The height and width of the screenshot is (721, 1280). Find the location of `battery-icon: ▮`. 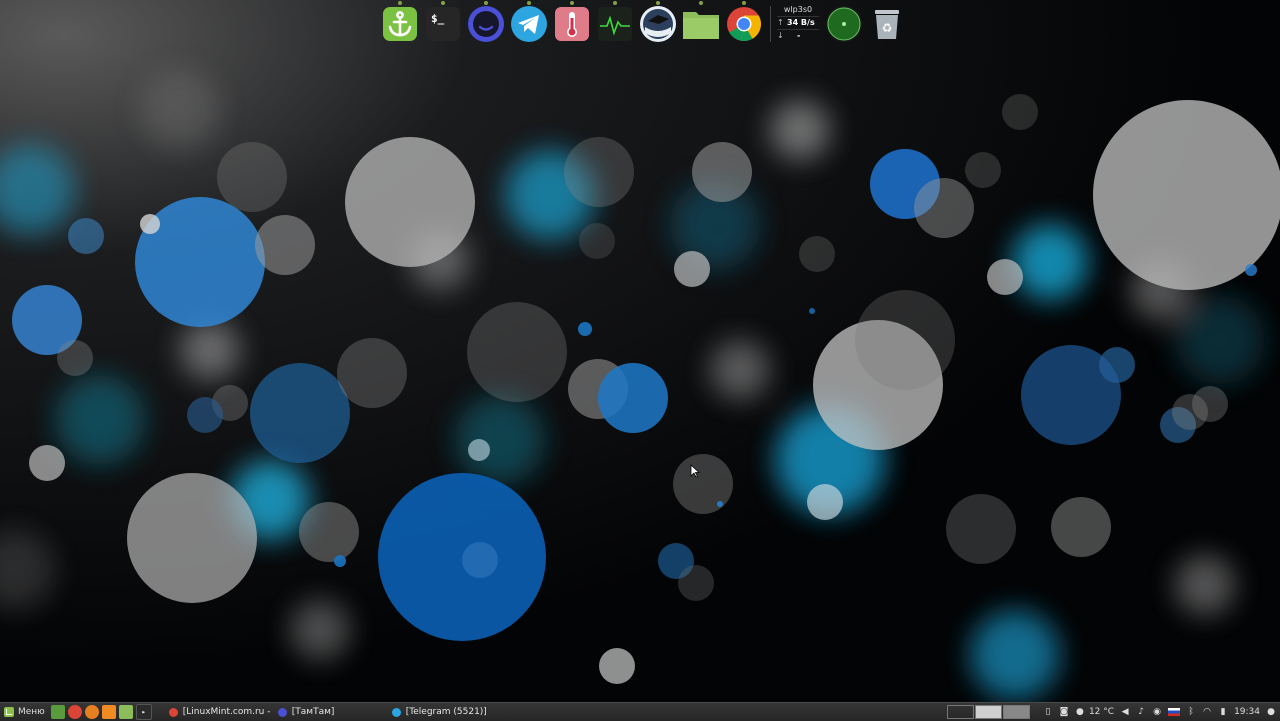

battery-icon: ▮ is located at coordinates (1223, 712).